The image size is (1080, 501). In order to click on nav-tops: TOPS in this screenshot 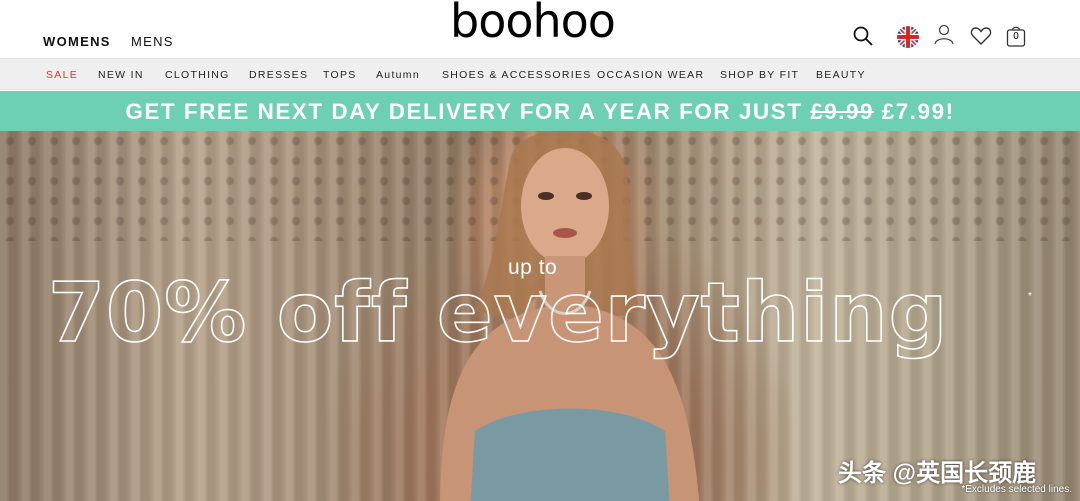, I will do `click(340, 75)`.